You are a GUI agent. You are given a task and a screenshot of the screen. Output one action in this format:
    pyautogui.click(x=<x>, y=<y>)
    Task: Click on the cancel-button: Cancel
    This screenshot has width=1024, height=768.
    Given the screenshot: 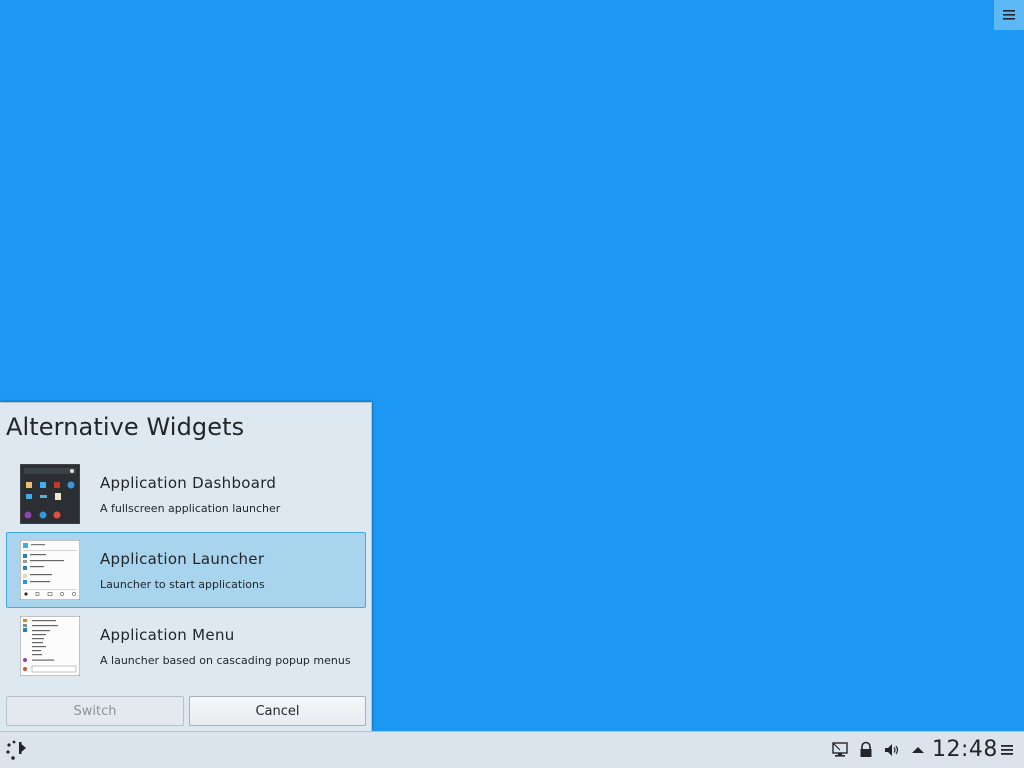 What is the action you would take?
    pyautogui.click(x=277, y=711)
    